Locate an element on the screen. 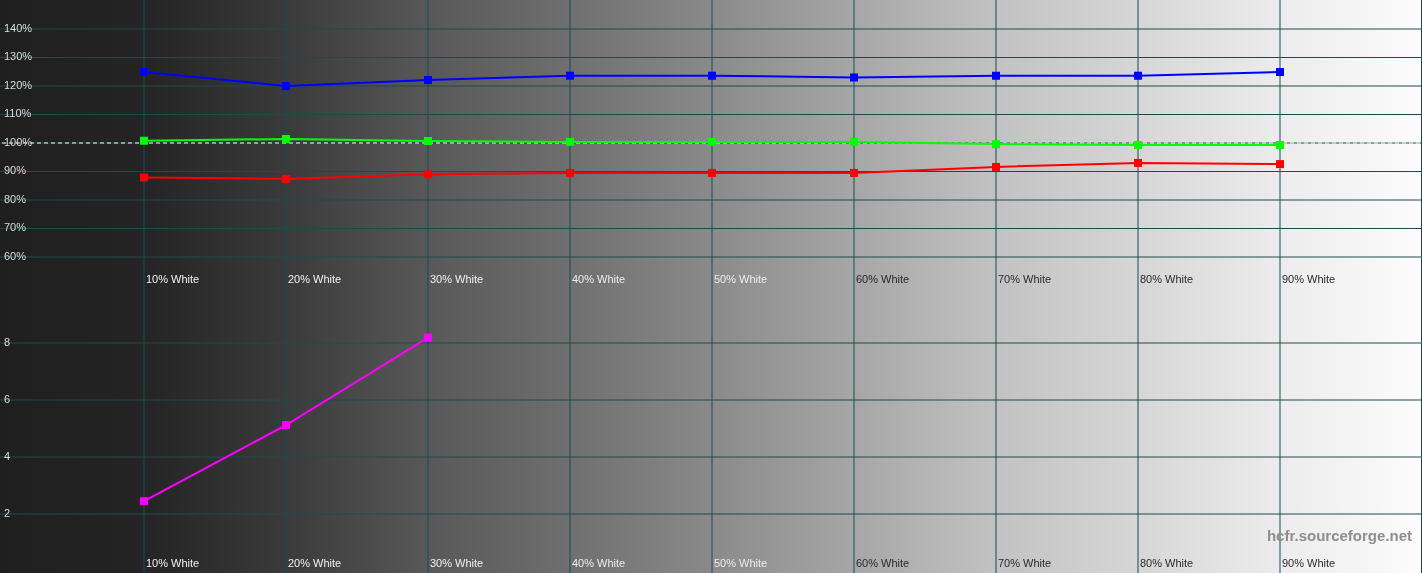 Image resolution: width=1422 pixels, height=573 pixels. axis-label: 140% is located at coordinates (18, 27).